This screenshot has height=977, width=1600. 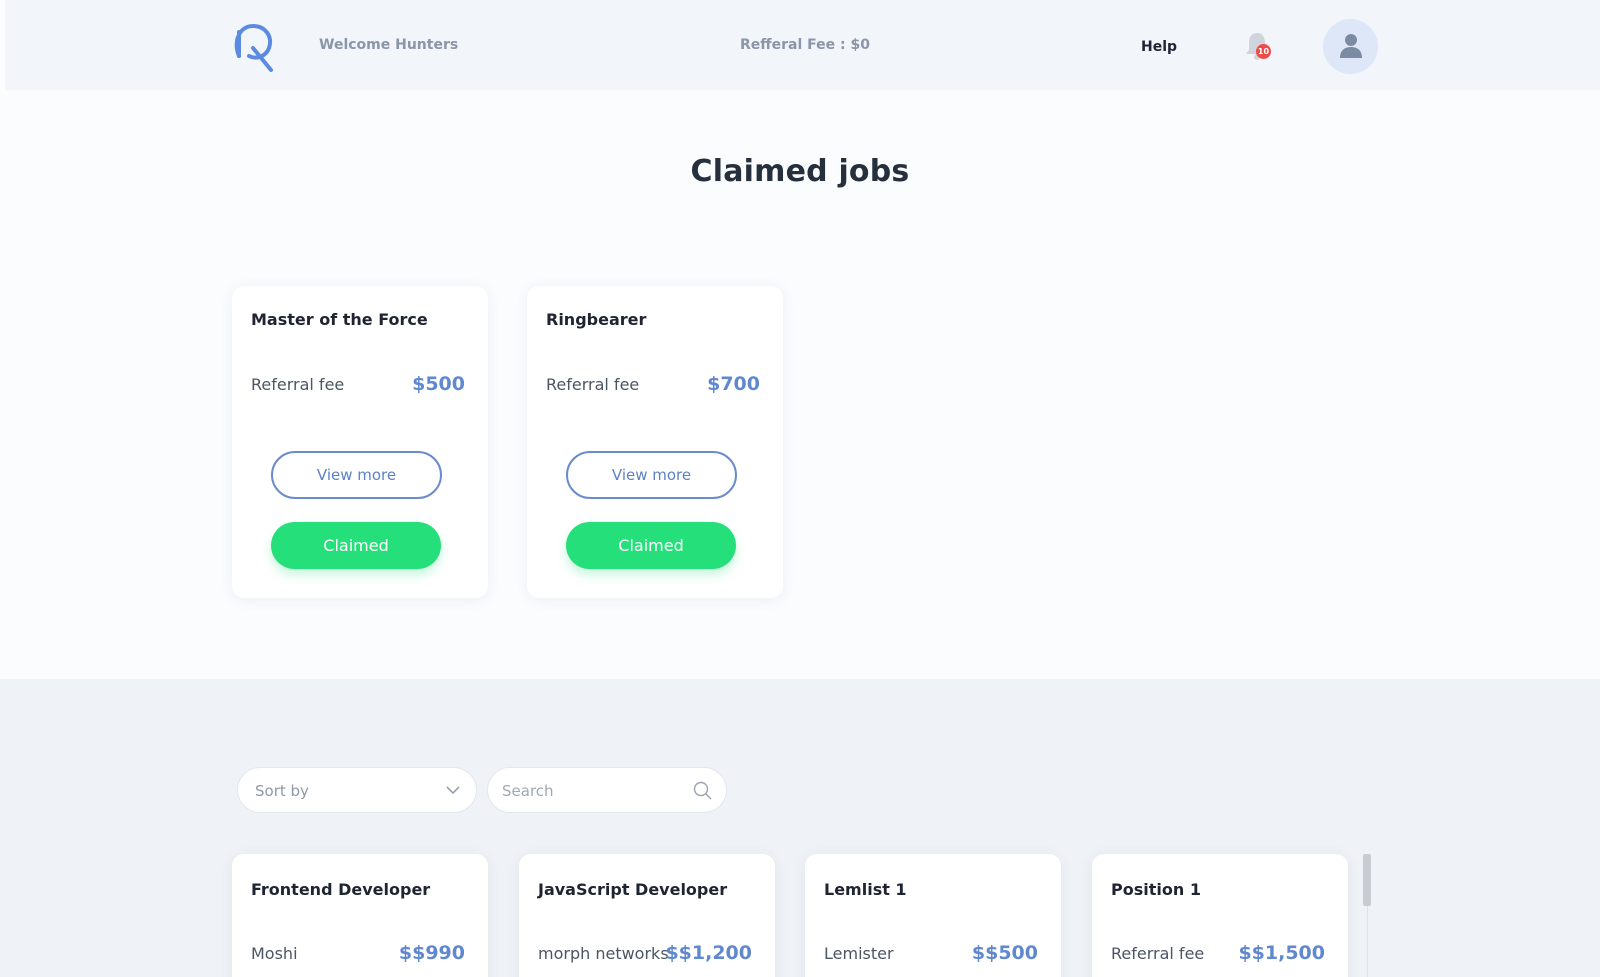 What do you see at coordinates (865, 889) in the screenshot?
I see `job-title: Lemlist 1` at bounding box center [865, 889].